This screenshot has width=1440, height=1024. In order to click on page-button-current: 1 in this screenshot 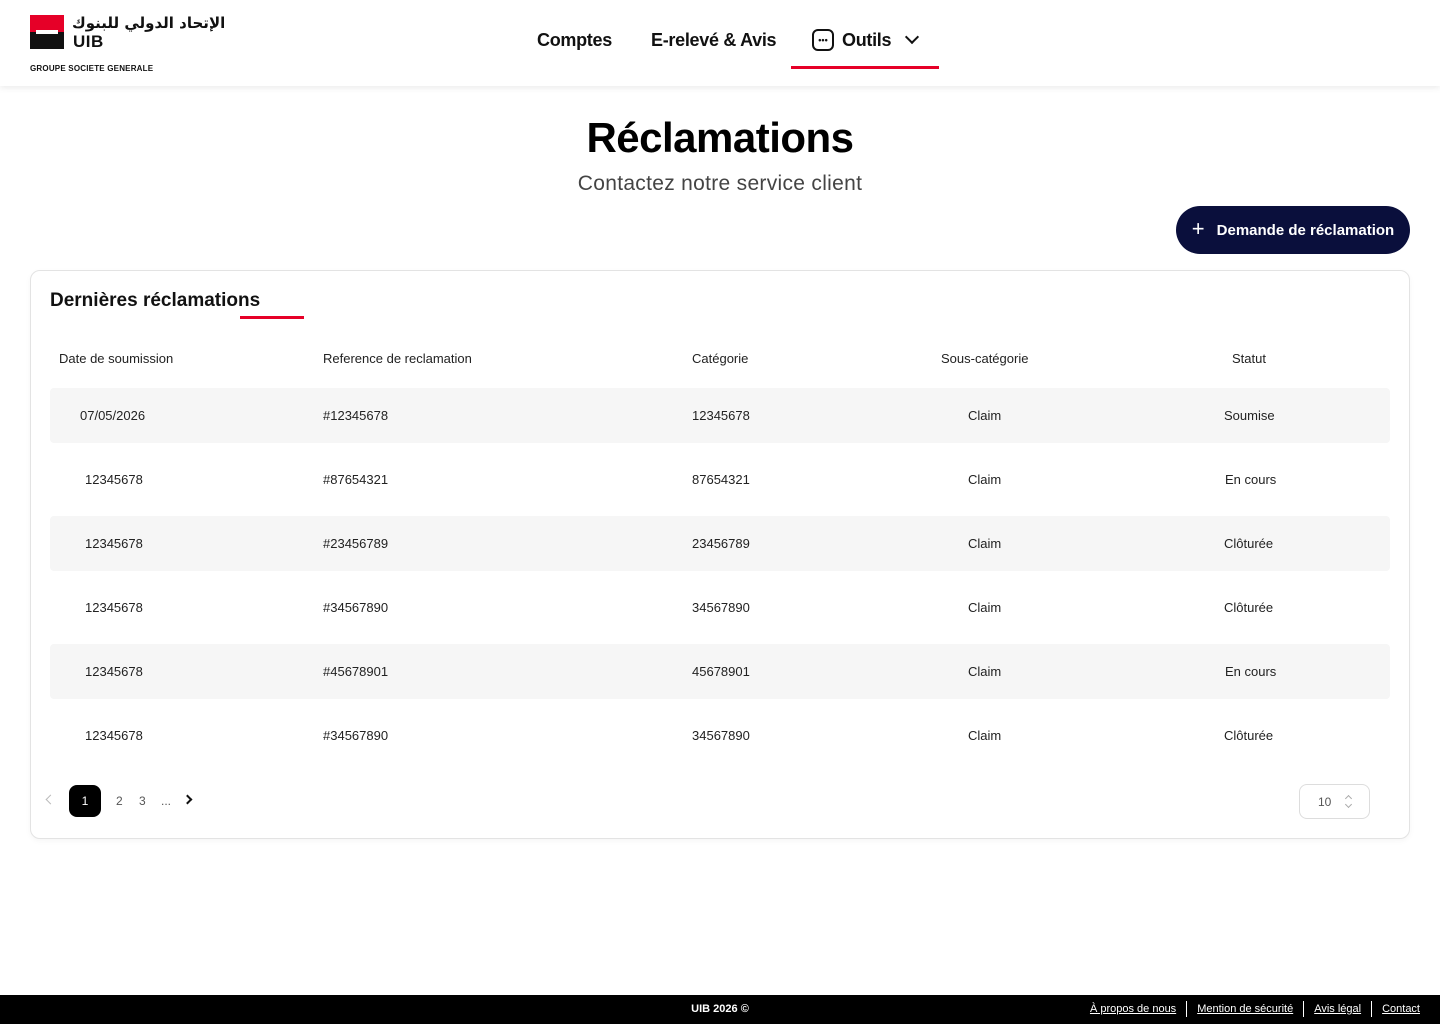, I will do `click(85, 801)`.